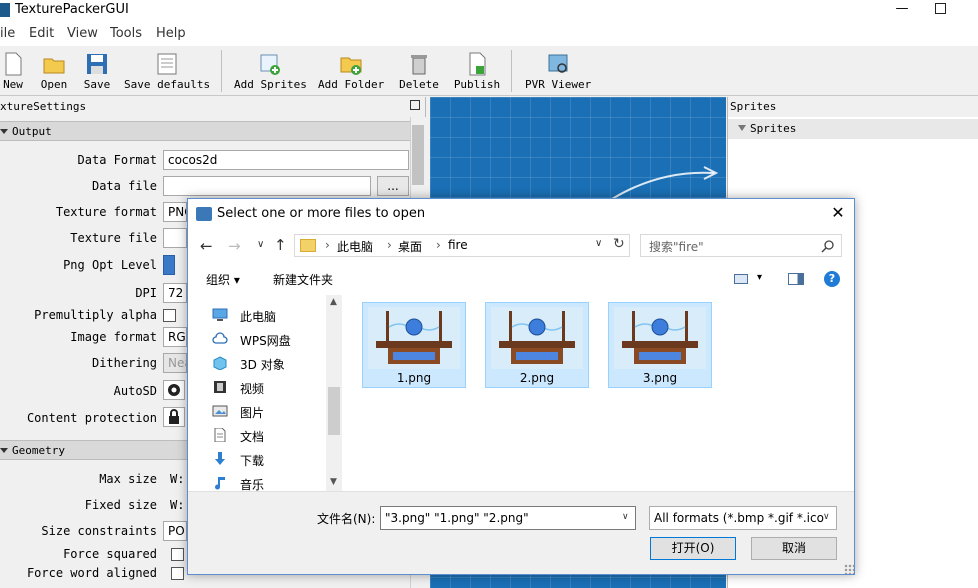 The image size is (978, 588). I want to click on publish-button: Publish, so click(477, 70).